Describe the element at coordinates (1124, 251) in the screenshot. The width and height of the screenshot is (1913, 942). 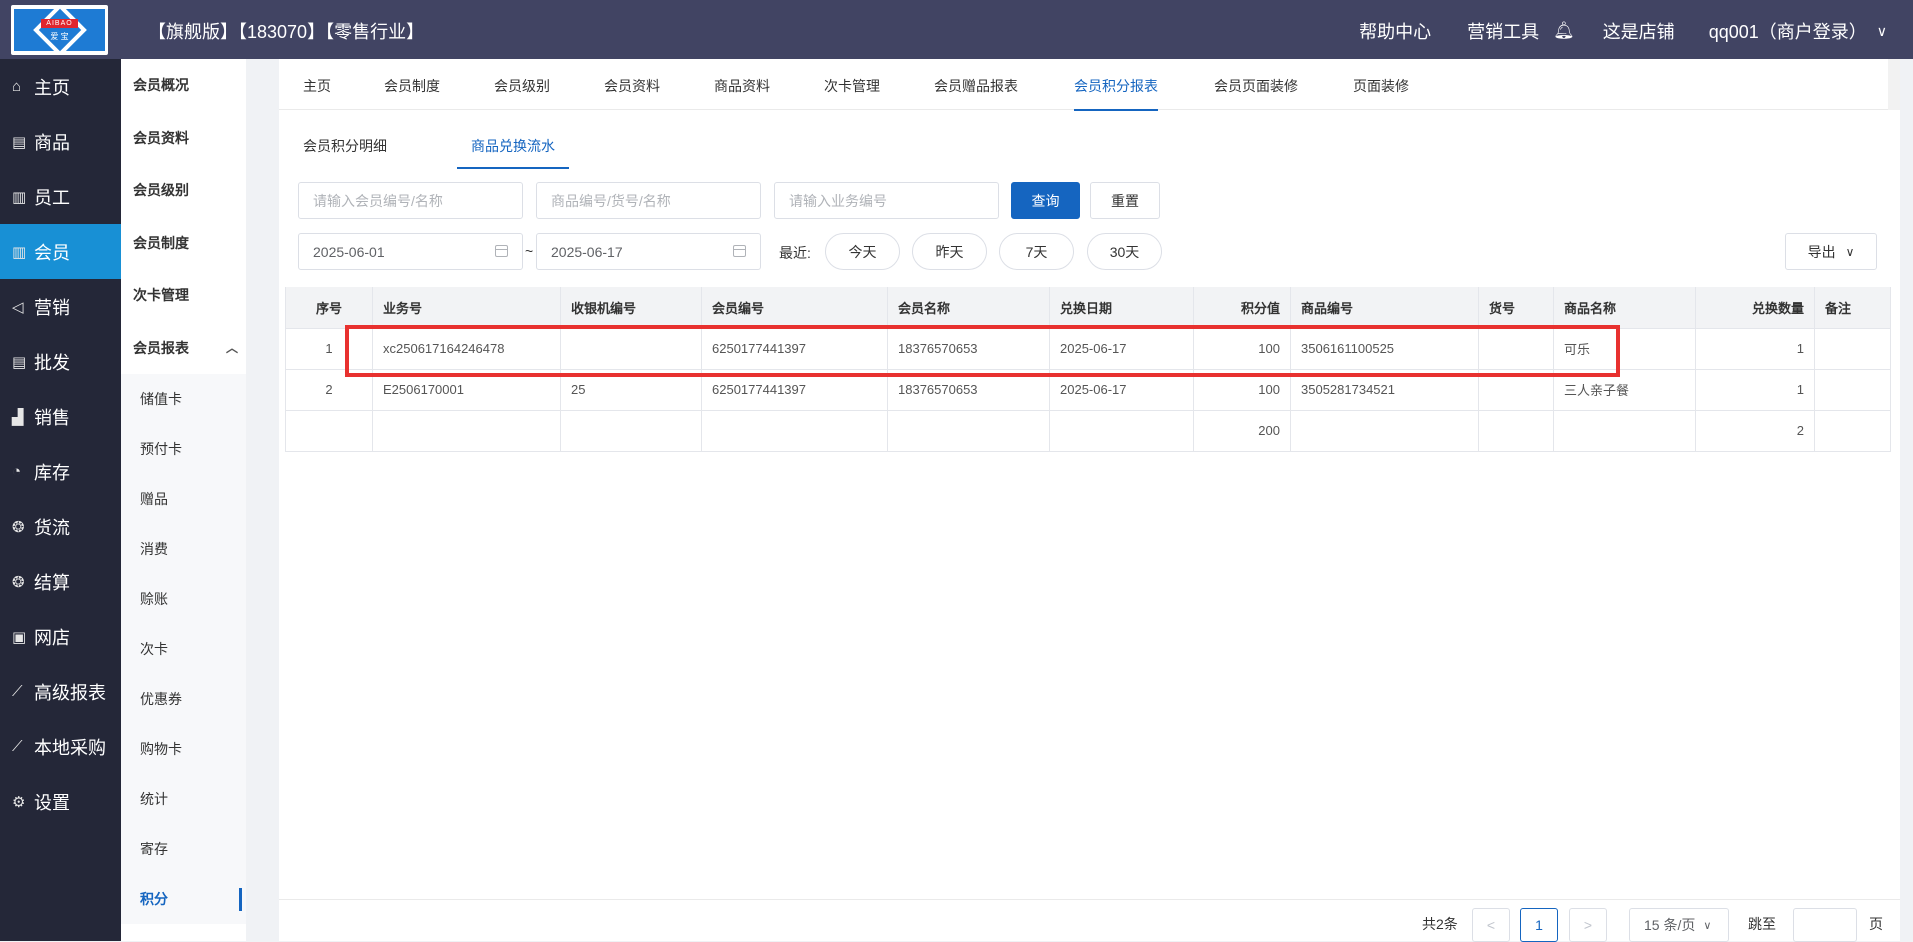
I see `thirty-days-button: 30天` at that location.